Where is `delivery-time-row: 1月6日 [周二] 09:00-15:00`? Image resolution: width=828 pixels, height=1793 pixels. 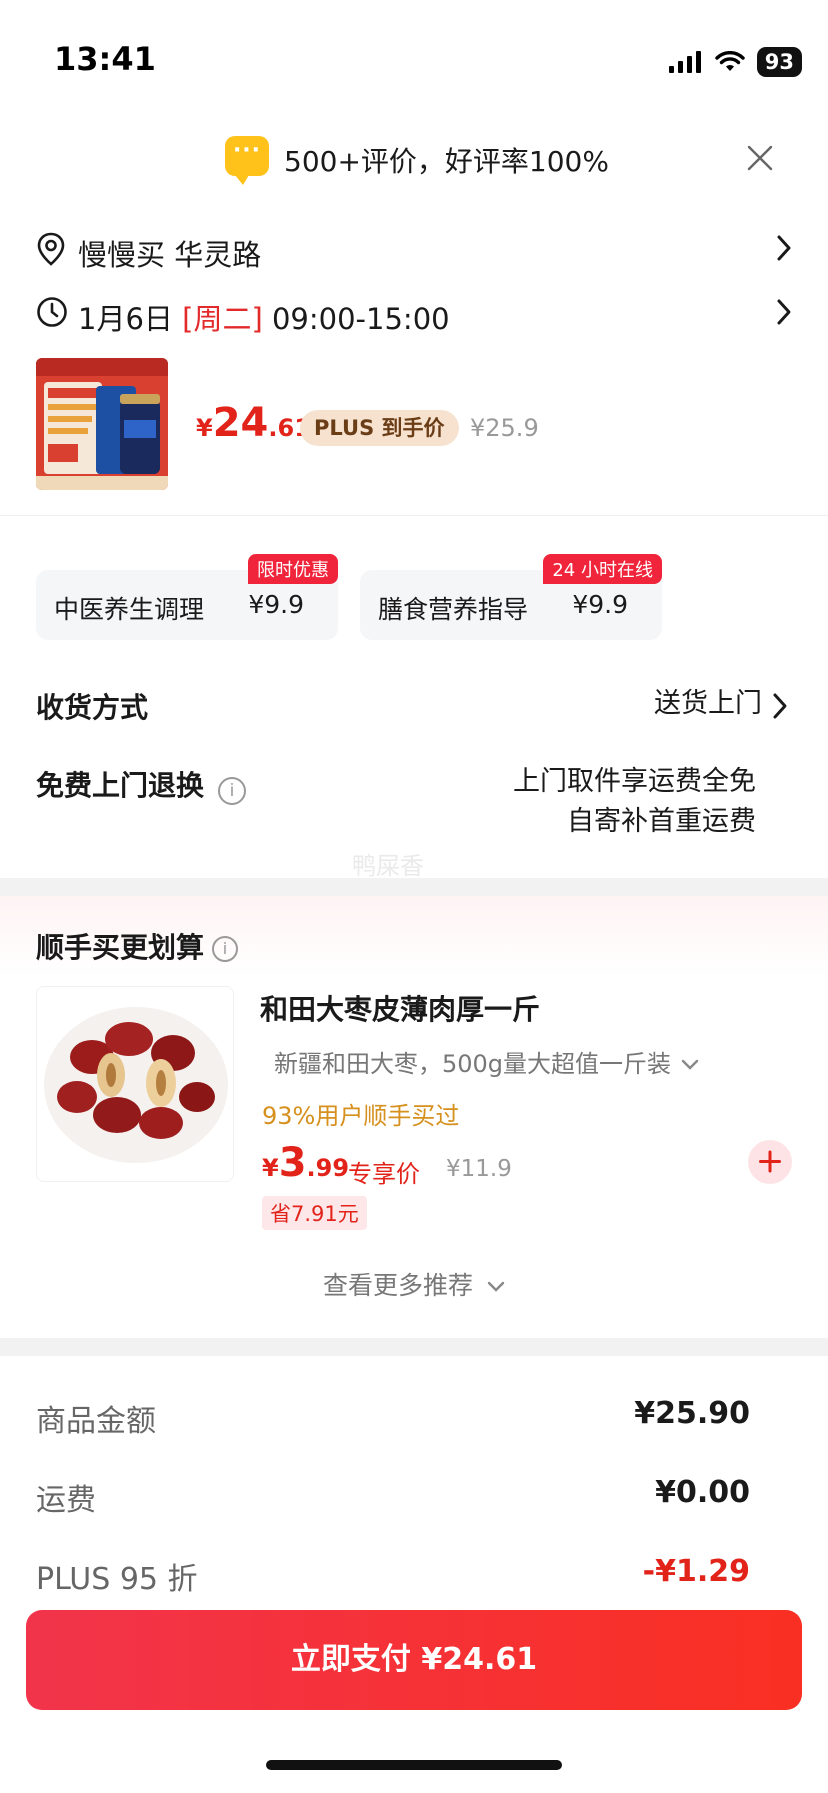
delivery-time-row: 1月6日 [周二] 09:00-15:00 is located at coordinates (414, 314).